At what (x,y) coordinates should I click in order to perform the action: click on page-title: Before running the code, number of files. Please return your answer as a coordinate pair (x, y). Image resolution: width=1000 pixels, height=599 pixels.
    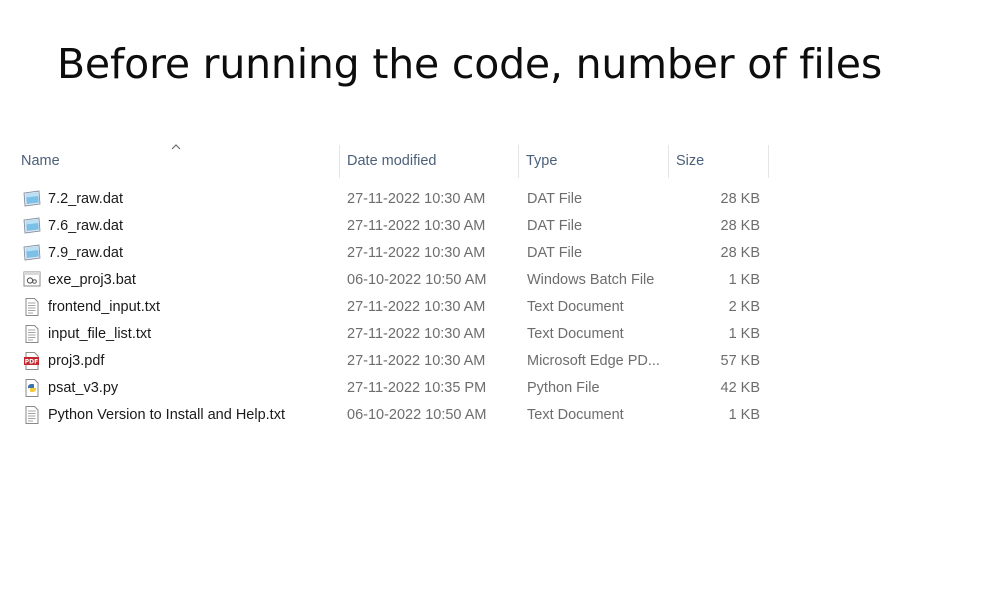
    Looking at the image, I should click on (469, 64).